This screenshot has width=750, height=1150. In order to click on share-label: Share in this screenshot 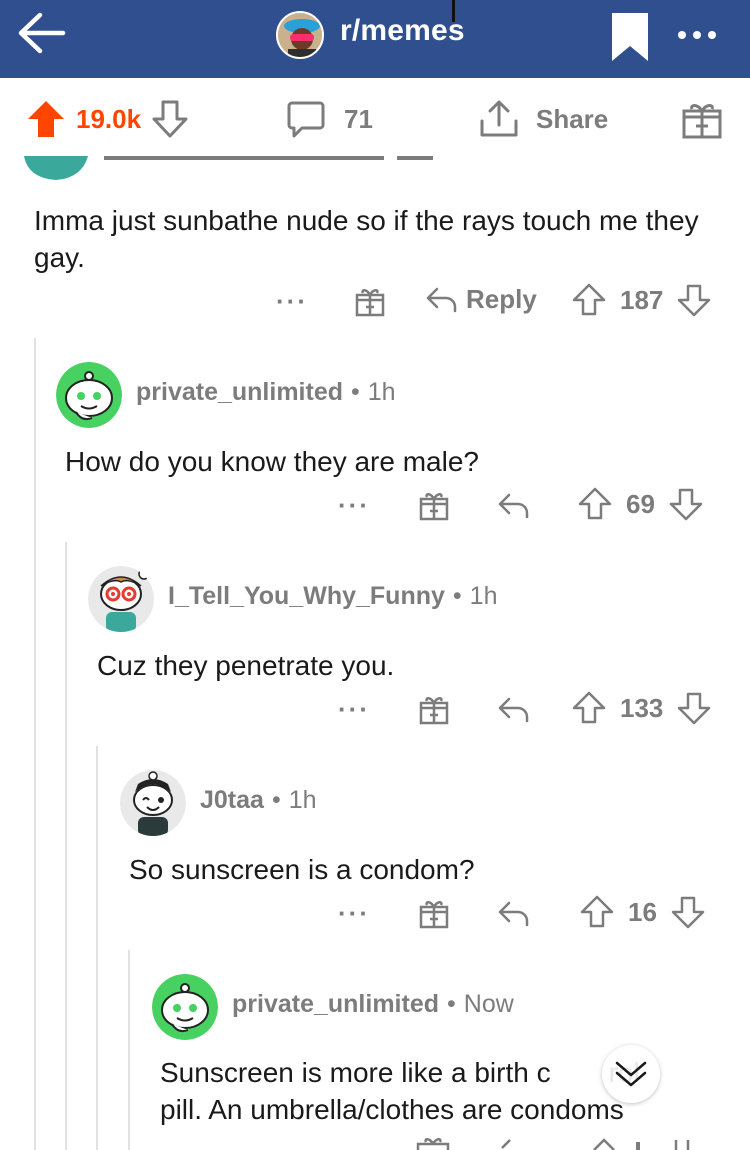, I will do `click(572, 118)`.